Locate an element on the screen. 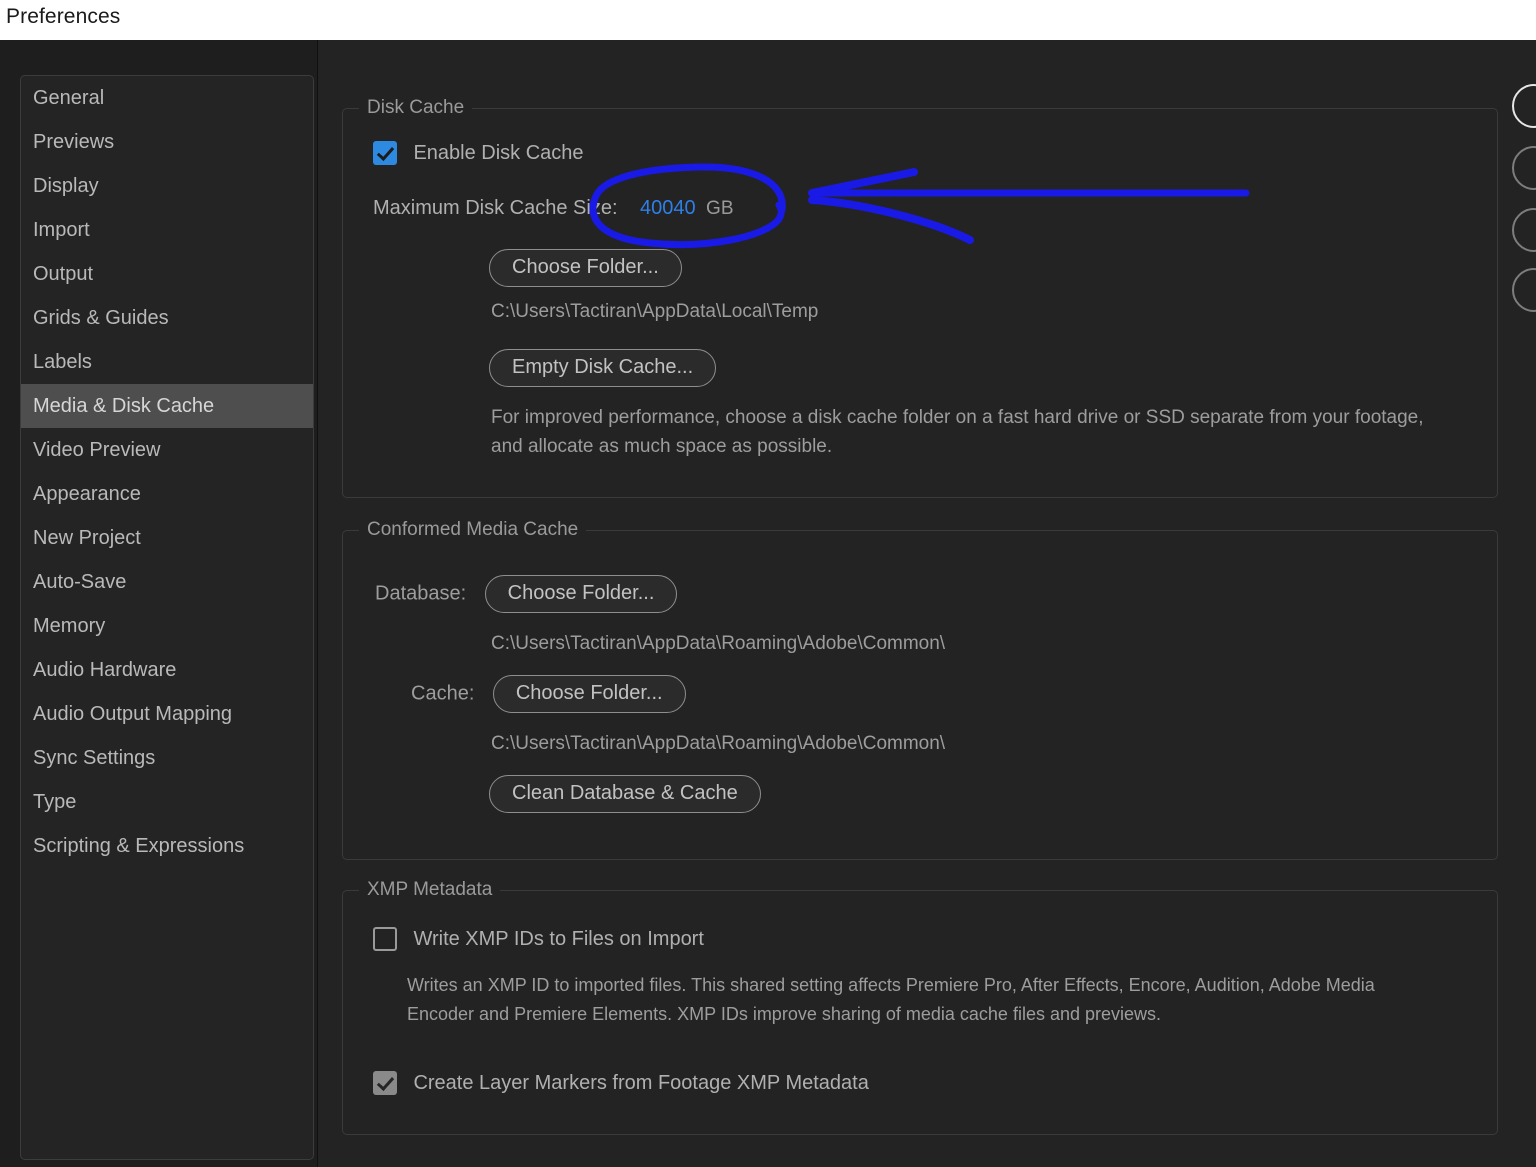  sidebar-item-label: Audio Hardware is located at coordinates (105, 670).